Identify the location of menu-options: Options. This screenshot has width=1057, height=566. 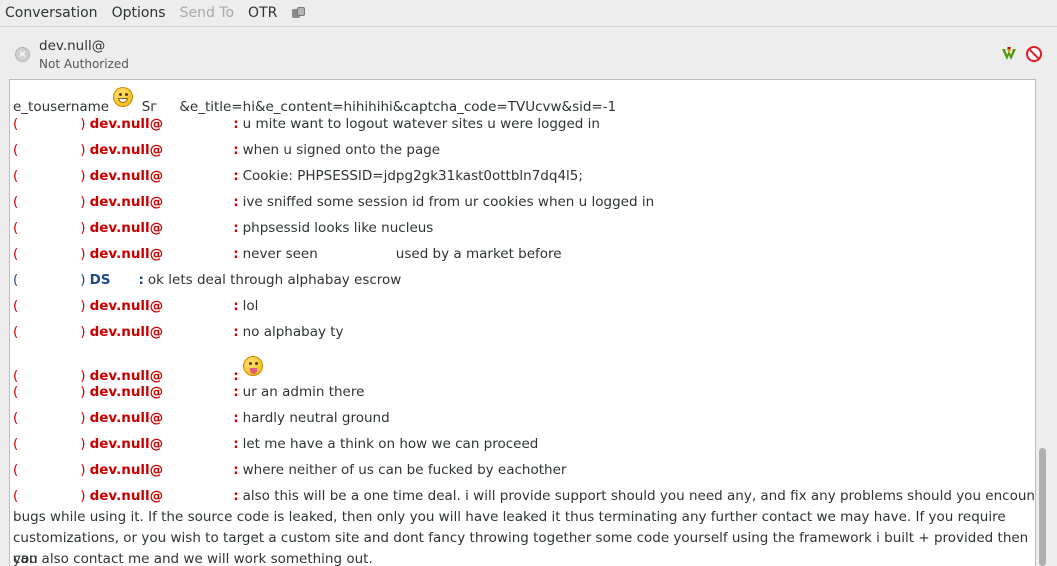
(139, 13).